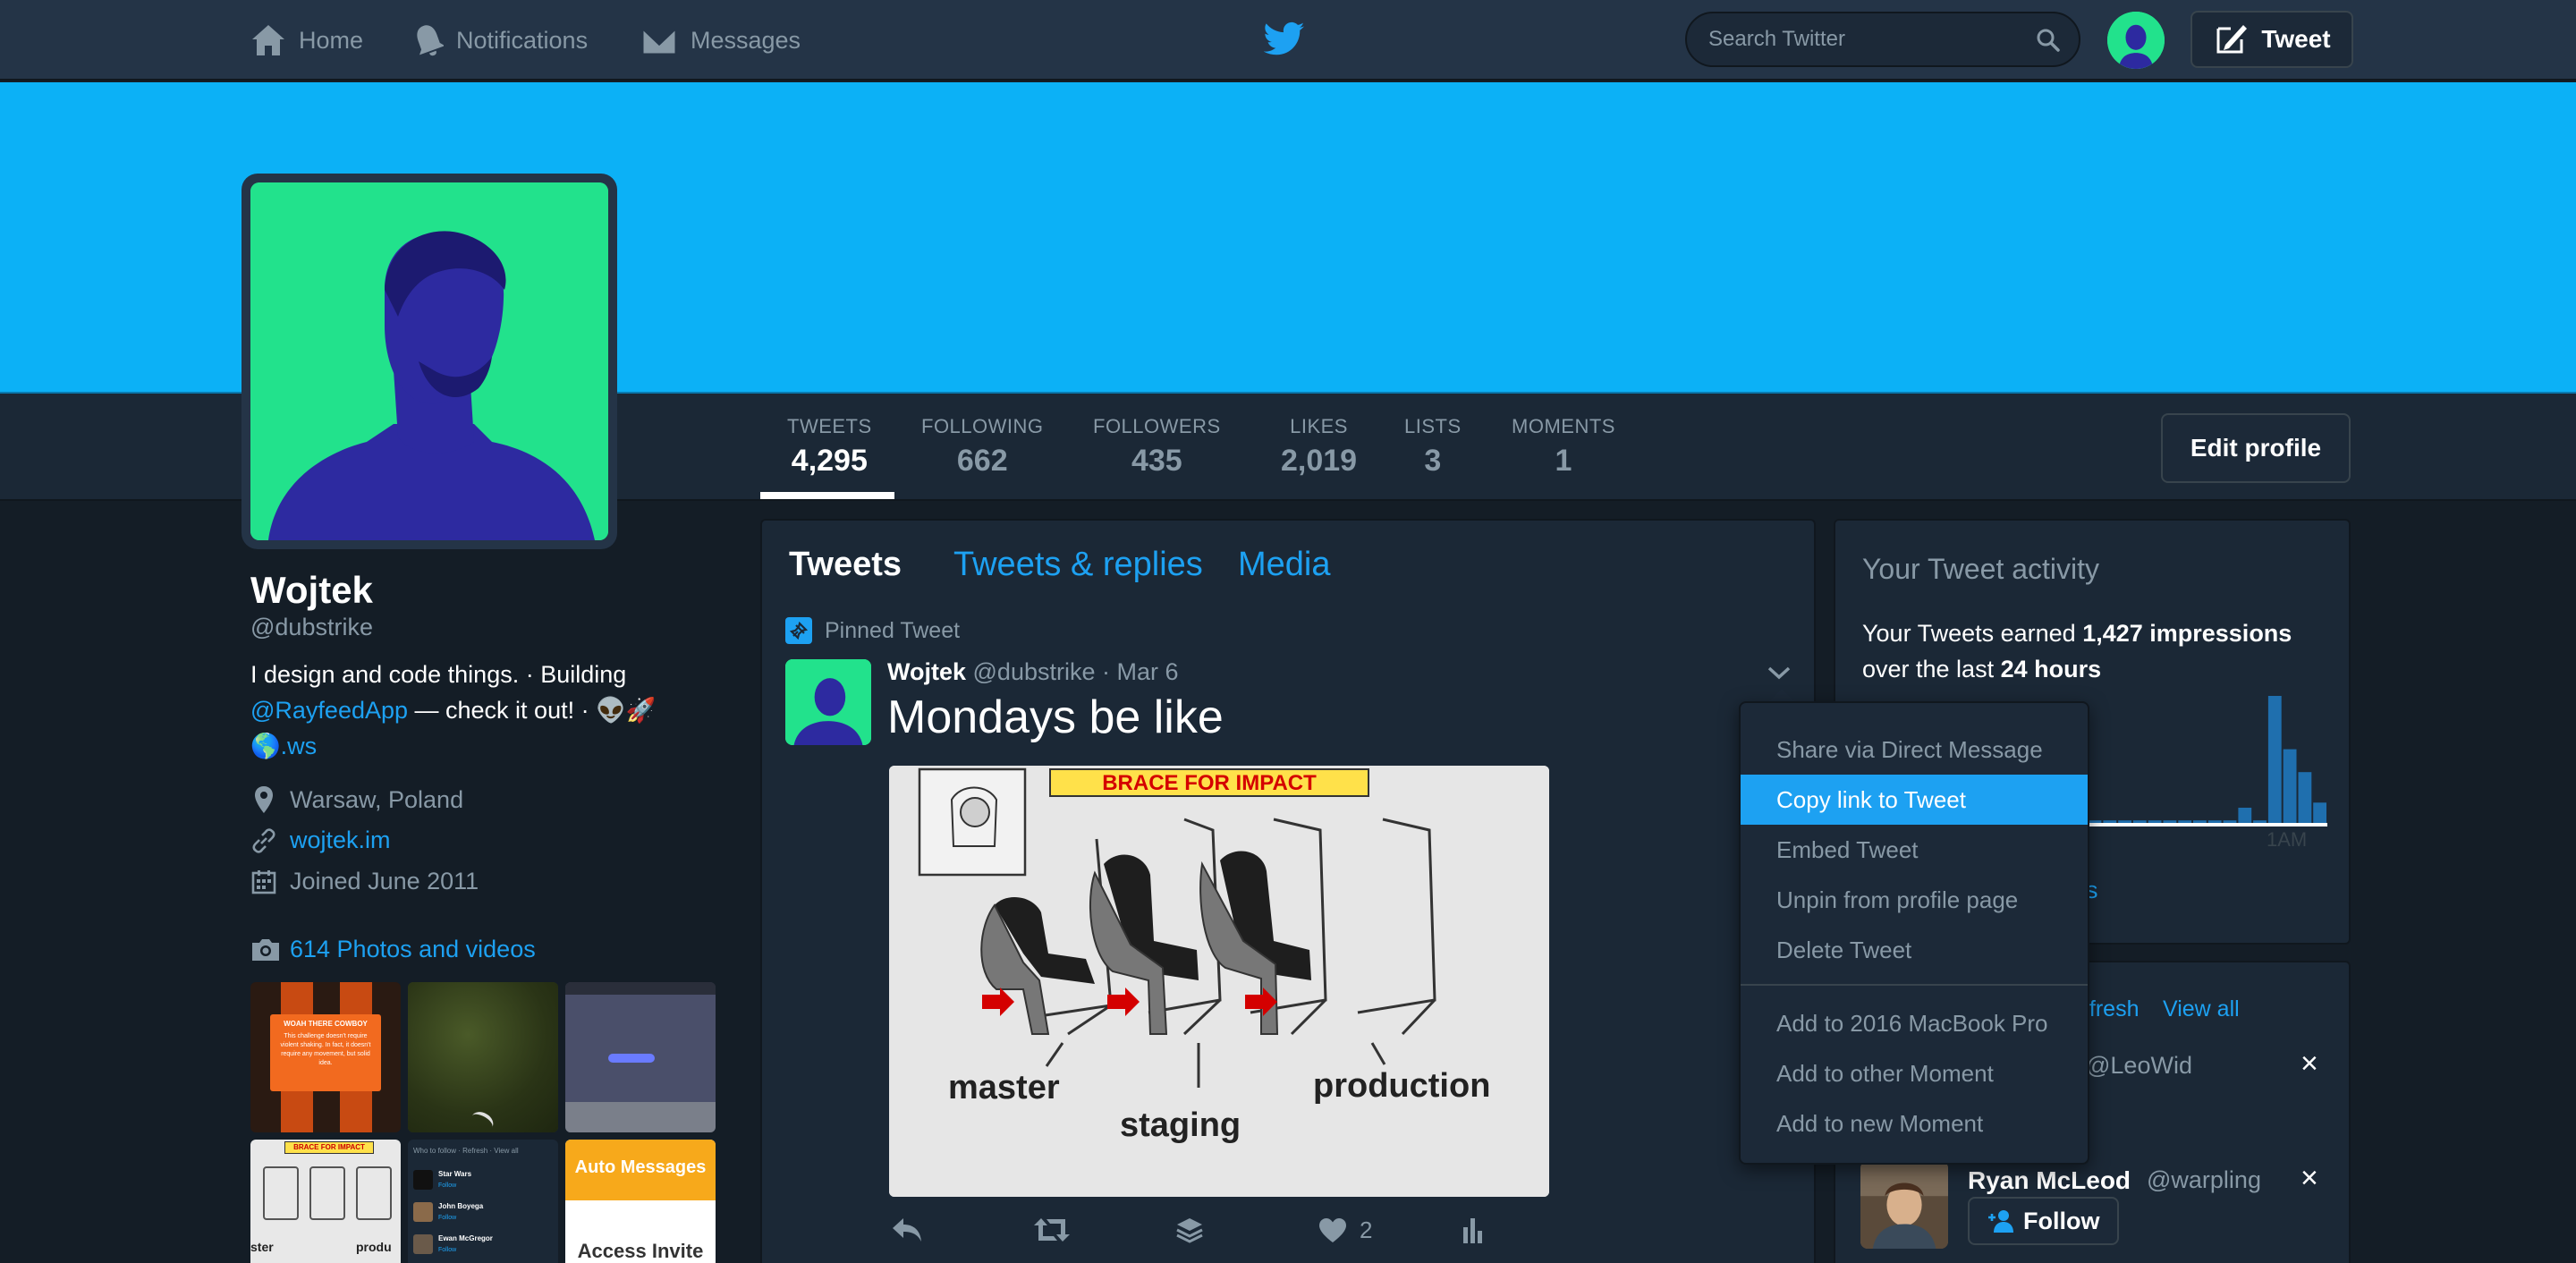  Describe the element at coordinates (325, 1202) in the screenshot. I see `media-thumb-4: BRACE FOR IMPACT ster produ` at that location.